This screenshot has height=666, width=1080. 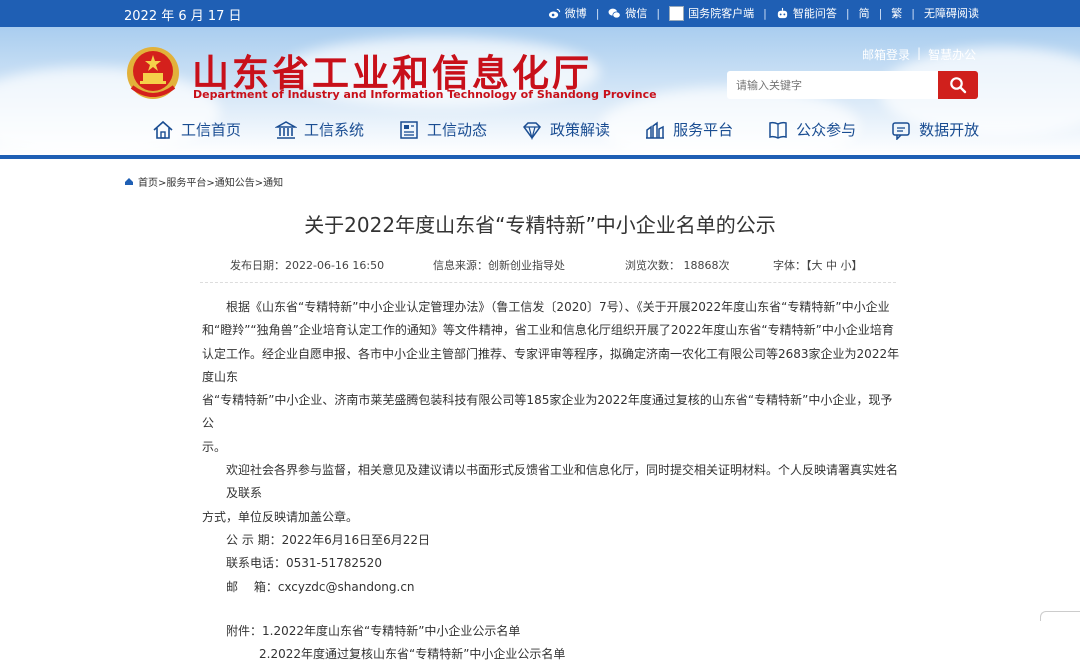 I want to click on nav-item-service: 服务平台, so click(x=688, y=129).